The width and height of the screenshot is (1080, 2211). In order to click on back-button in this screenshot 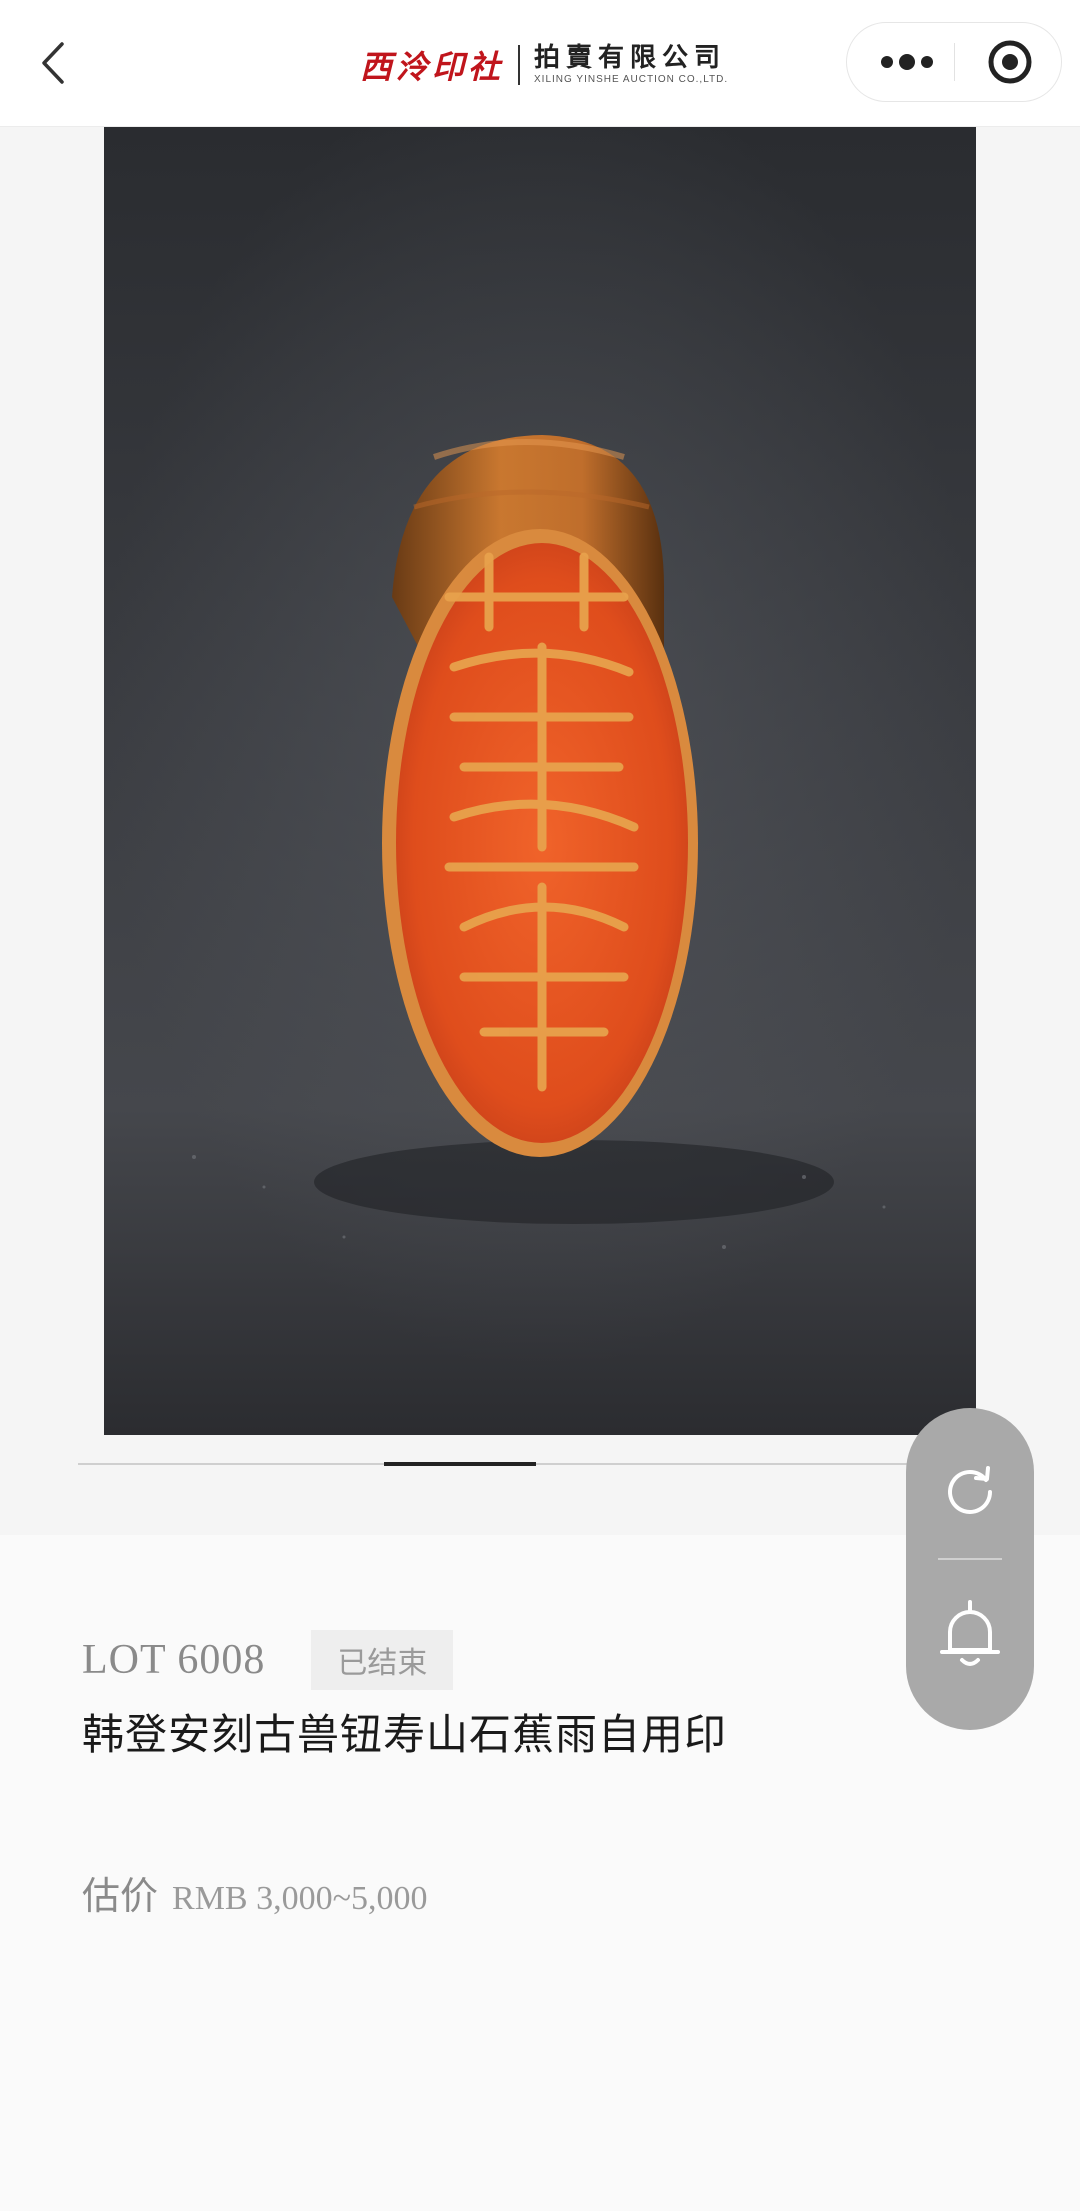, I will do `click(55, 63)`.